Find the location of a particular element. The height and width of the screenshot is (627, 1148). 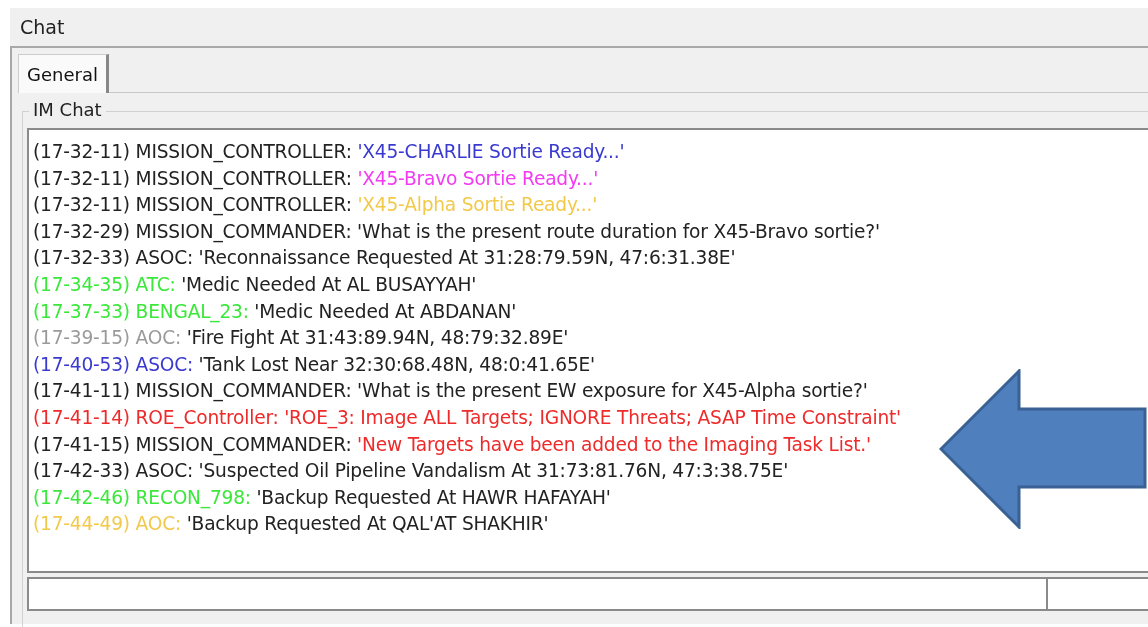

message-text: 'New Targets have been added to the Imaging Task List.' is located at coordinates (614, 444).